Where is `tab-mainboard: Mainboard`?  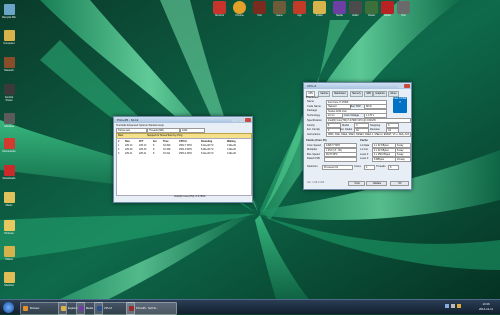 tab-mainboard: Mainboard is located at coordinates (340, 94).